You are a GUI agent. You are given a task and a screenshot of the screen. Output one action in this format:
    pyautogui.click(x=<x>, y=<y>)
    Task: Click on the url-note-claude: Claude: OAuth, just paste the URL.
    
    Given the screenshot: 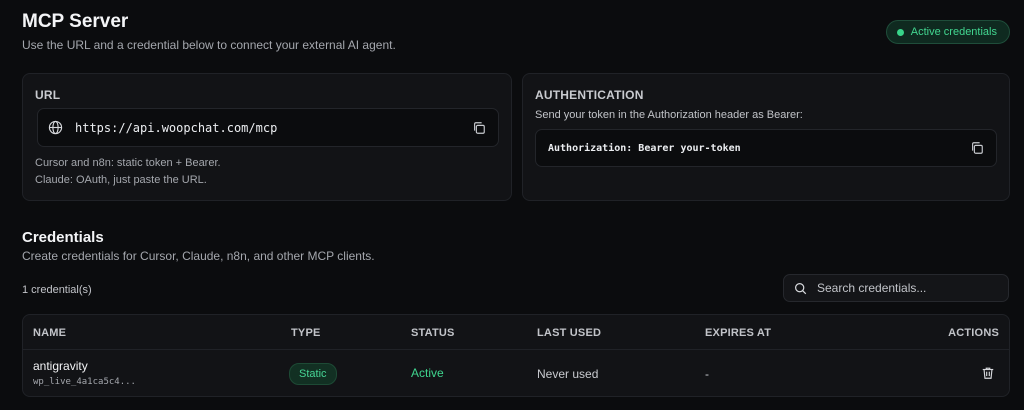 What is the action you would take?
    pyautogui.click(x=121, y=180)
    